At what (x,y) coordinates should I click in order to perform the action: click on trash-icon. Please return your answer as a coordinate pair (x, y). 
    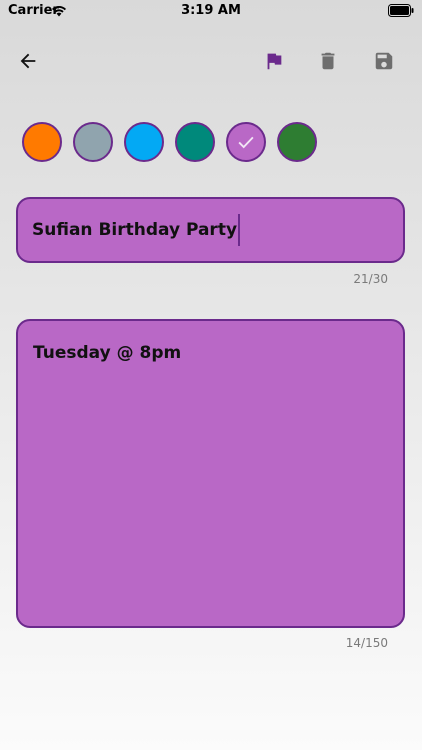
    Looking at the image, I should click on (328, 61).